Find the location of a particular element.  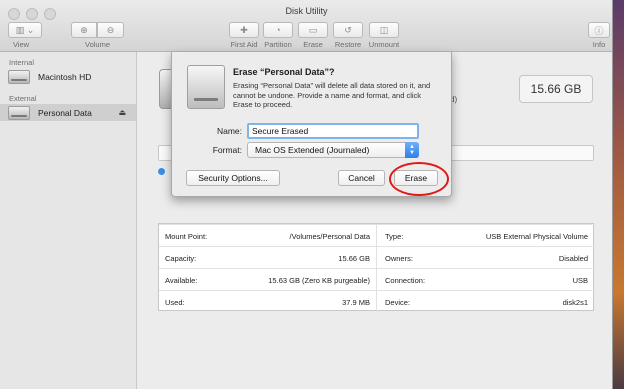

info-value: 37.9 MB is located at coordinates (356, 302).